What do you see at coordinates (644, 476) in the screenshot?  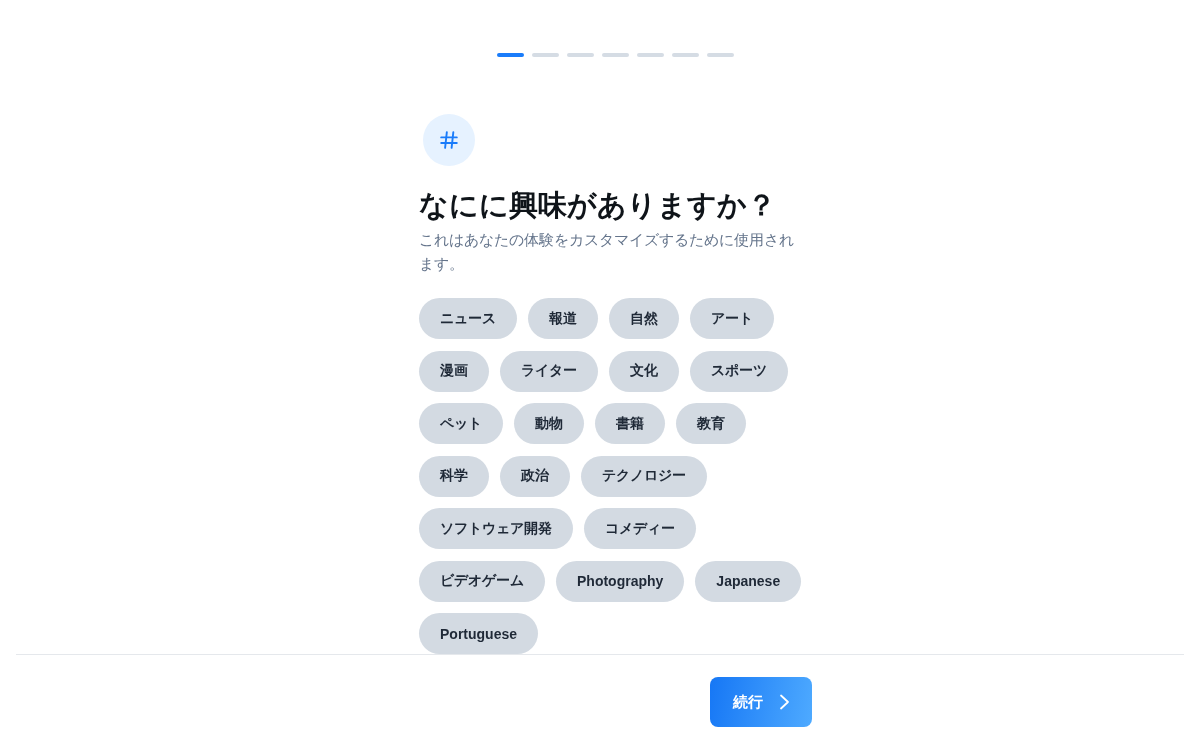 I see `interest-chip: テクノロジー` at bounding box center [644, 476].